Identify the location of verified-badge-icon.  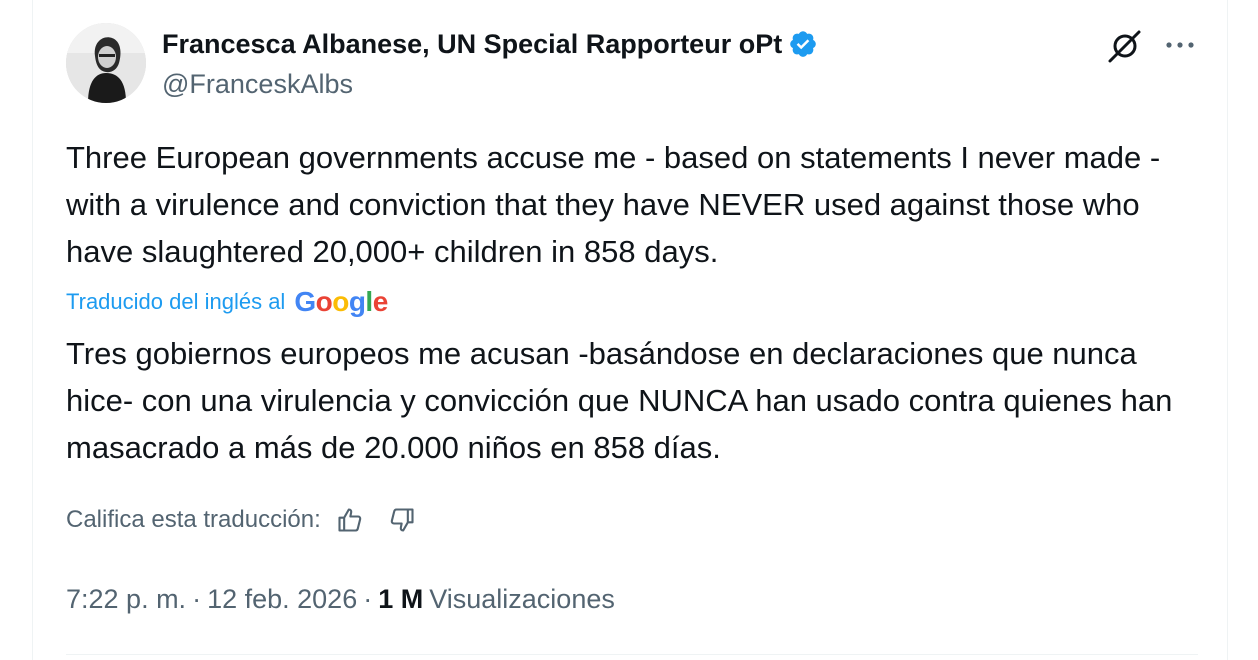
(803, 44).